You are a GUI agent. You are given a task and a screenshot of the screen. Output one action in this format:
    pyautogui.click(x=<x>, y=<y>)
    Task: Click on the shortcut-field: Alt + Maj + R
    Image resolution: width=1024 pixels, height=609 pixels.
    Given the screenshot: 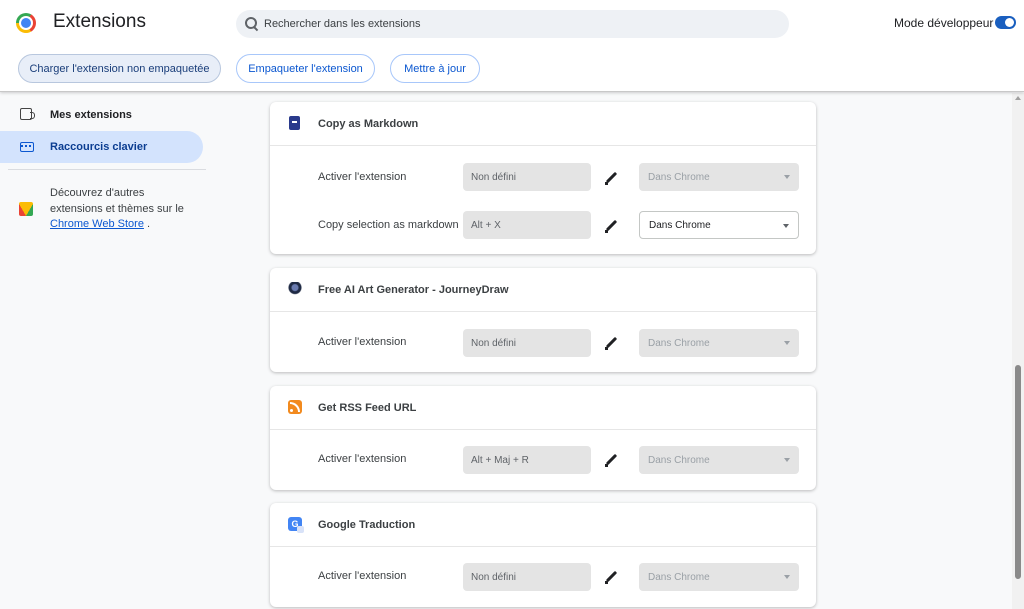 What is the action you would take?
    pyautogui.click(x=527, y=460)
    